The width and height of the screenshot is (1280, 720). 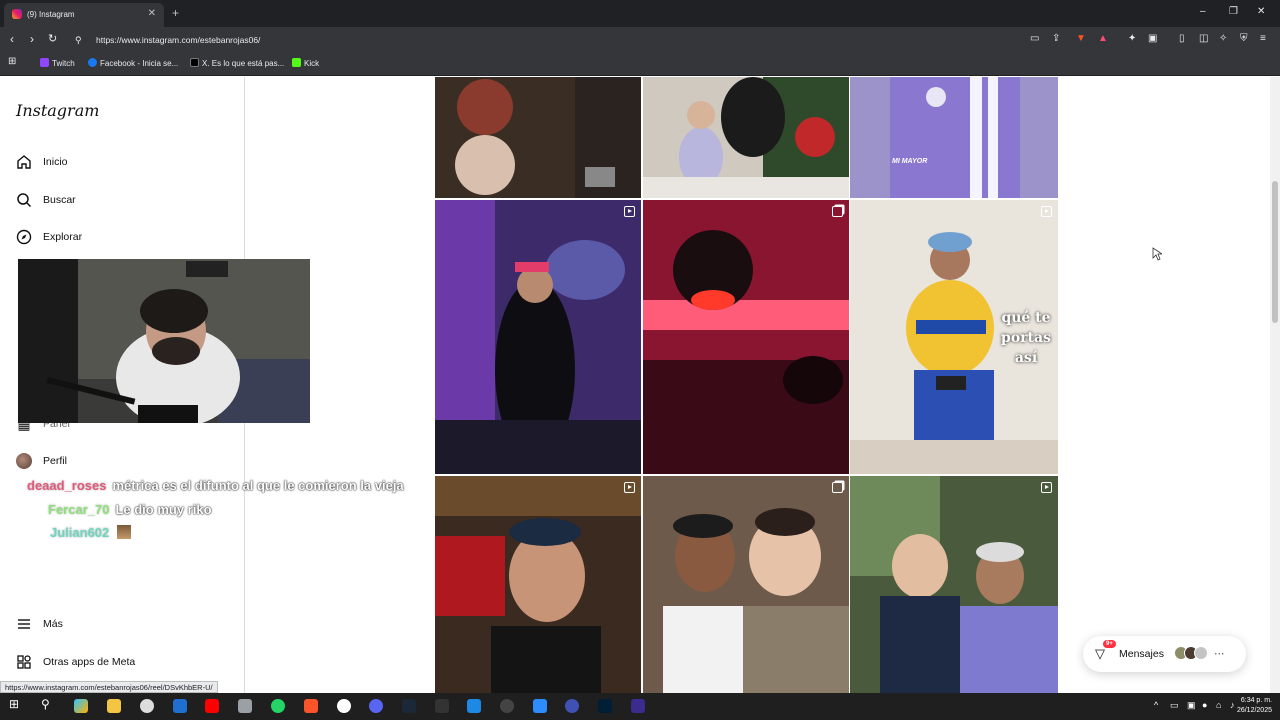 I want to click on mouse-cursor-icon, so click(x=1157, y=254).